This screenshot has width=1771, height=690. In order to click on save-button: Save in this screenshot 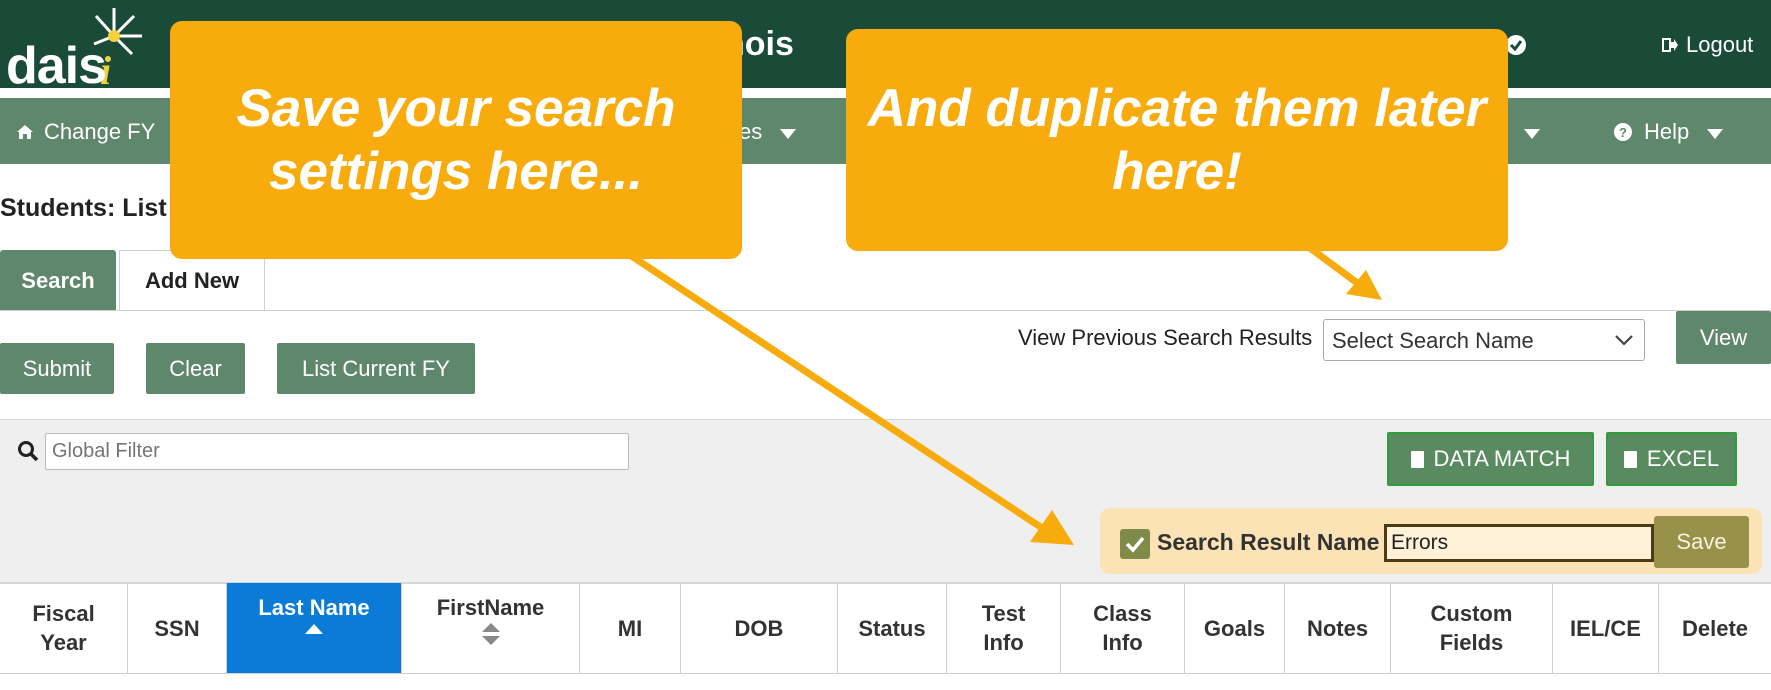, I will do `click(1701, 542)`.